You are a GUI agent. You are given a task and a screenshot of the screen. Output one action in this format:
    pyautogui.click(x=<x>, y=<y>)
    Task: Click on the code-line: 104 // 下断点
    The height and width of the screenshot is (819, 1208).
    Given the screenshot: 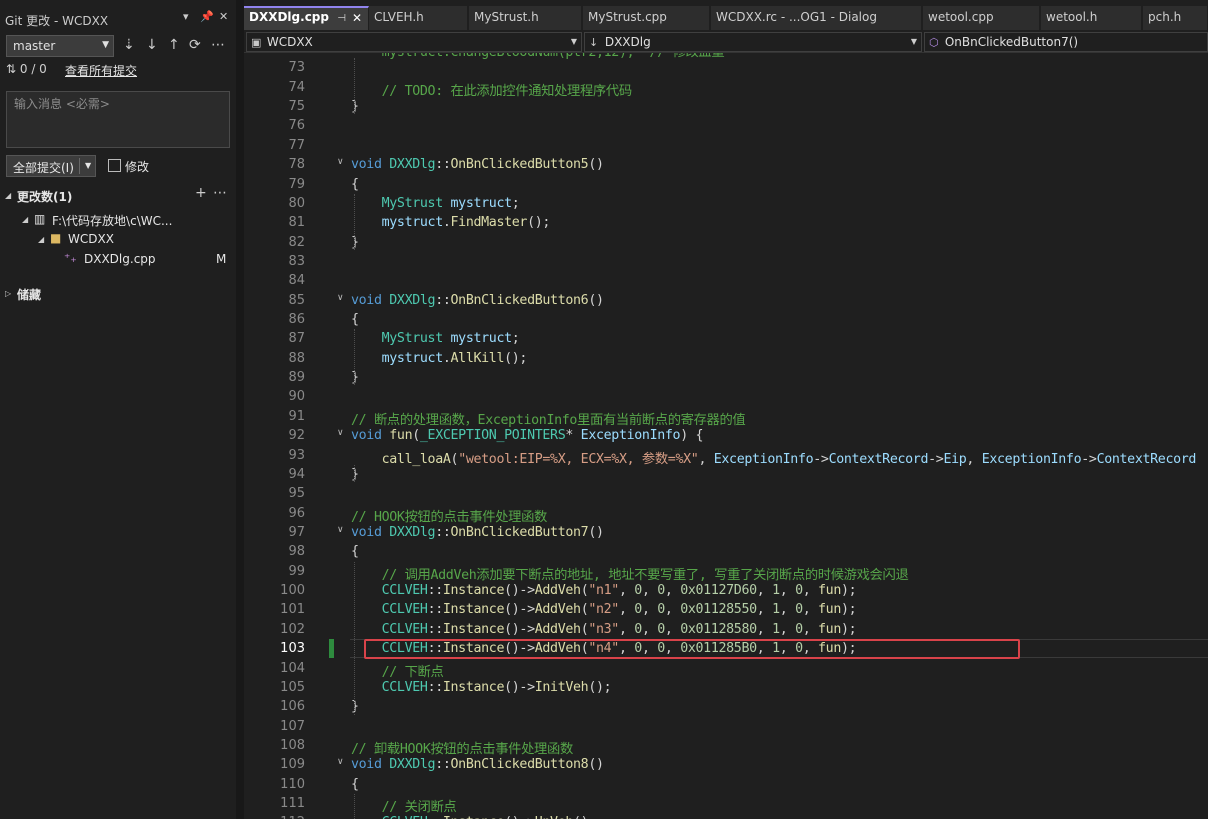 What is the action you would take?
    pyautogui.click(x=726, y=669)
    